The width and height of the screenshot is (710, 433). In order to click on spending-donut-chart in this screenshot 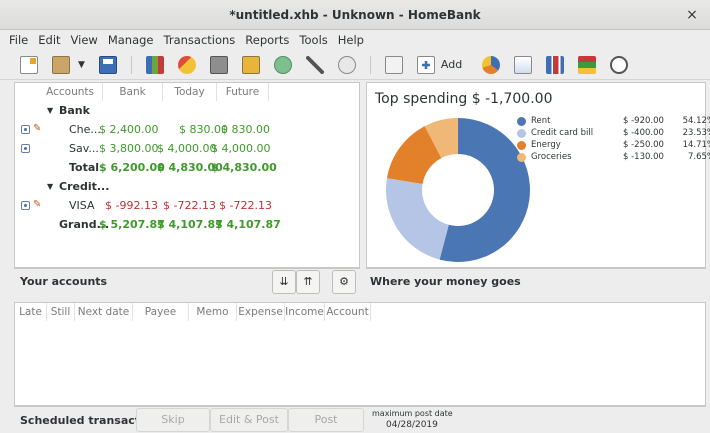, I will do `click(458, 190)`.